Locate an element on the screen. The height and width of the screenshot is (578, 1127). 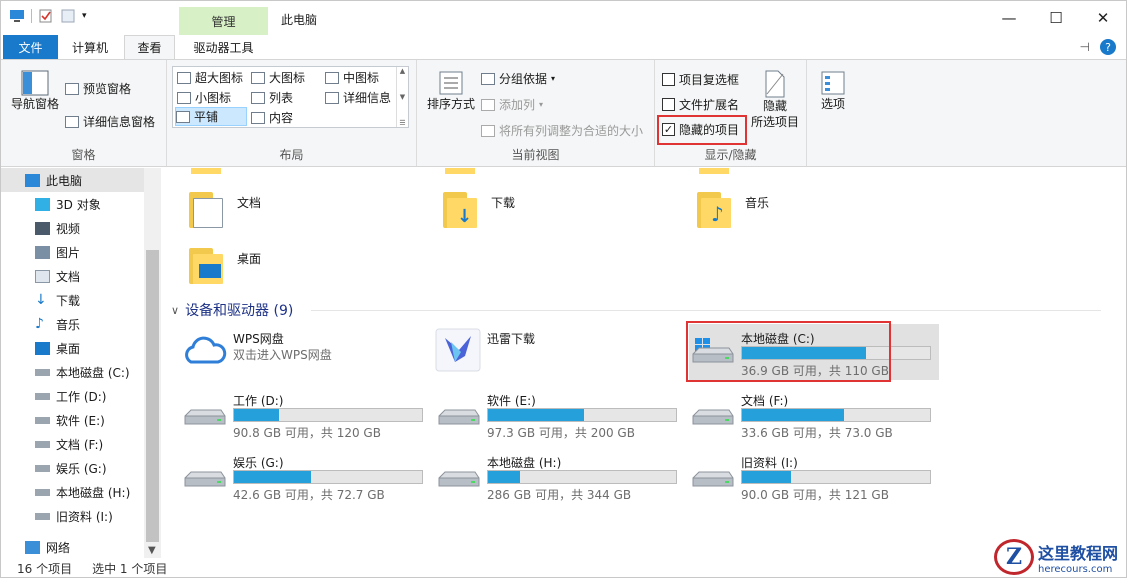
nav-scrollbar: ▼ is located at coordinates (152, 363).